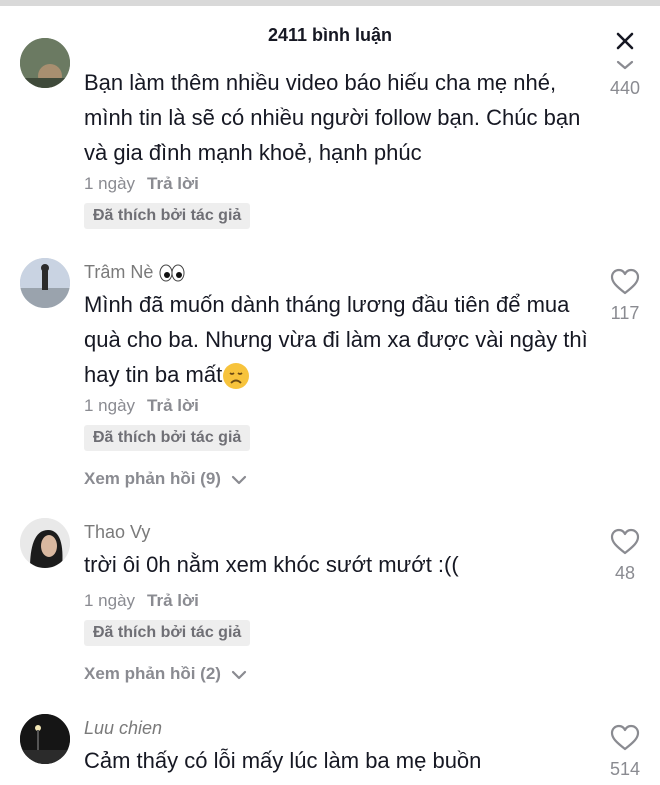 The width and height of the screenshot is (660, 785). I want to click on username-text: Trâm Nè, so click(119, 272).